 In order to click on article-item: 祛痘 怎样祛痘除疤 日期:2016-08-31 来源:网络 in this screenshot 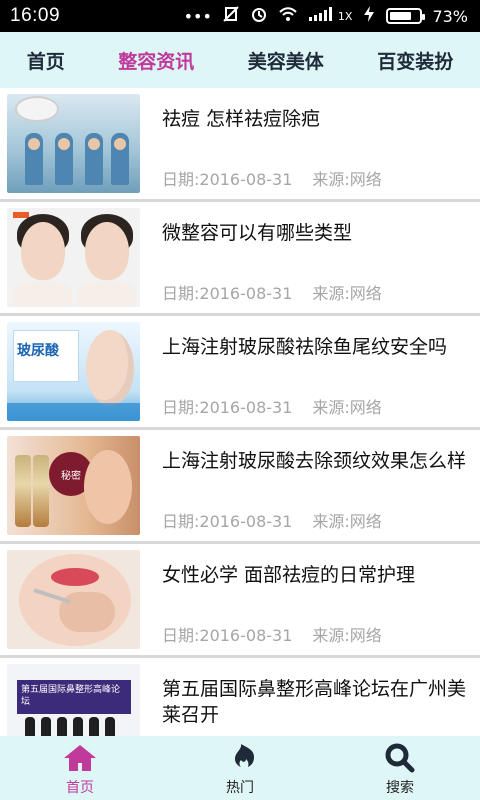, I will do `click(240, 145)`.